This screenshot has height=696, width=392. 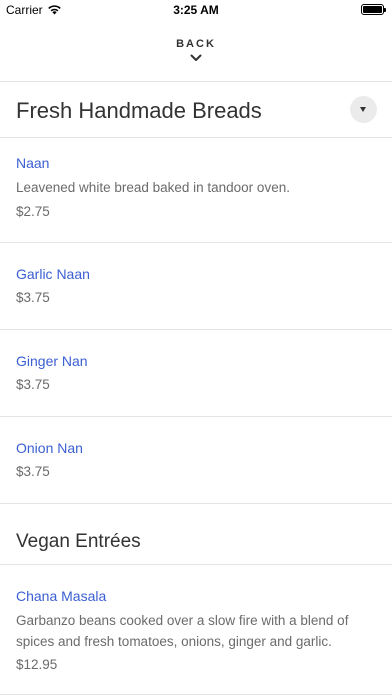 I want to click on clock: 3:25 AM, so click(x=196, y=10).